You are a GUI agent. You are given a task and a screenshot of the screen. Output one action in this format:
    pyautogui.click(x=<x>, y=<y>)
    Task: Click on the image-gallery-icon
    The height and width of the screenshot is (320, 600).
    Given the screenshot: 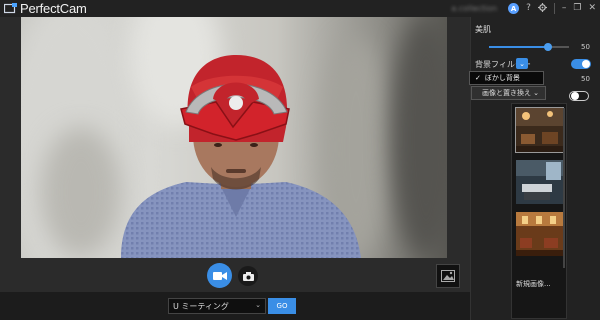 What is the action you would take?
    pyautogui.click(x=448, y=276)
    